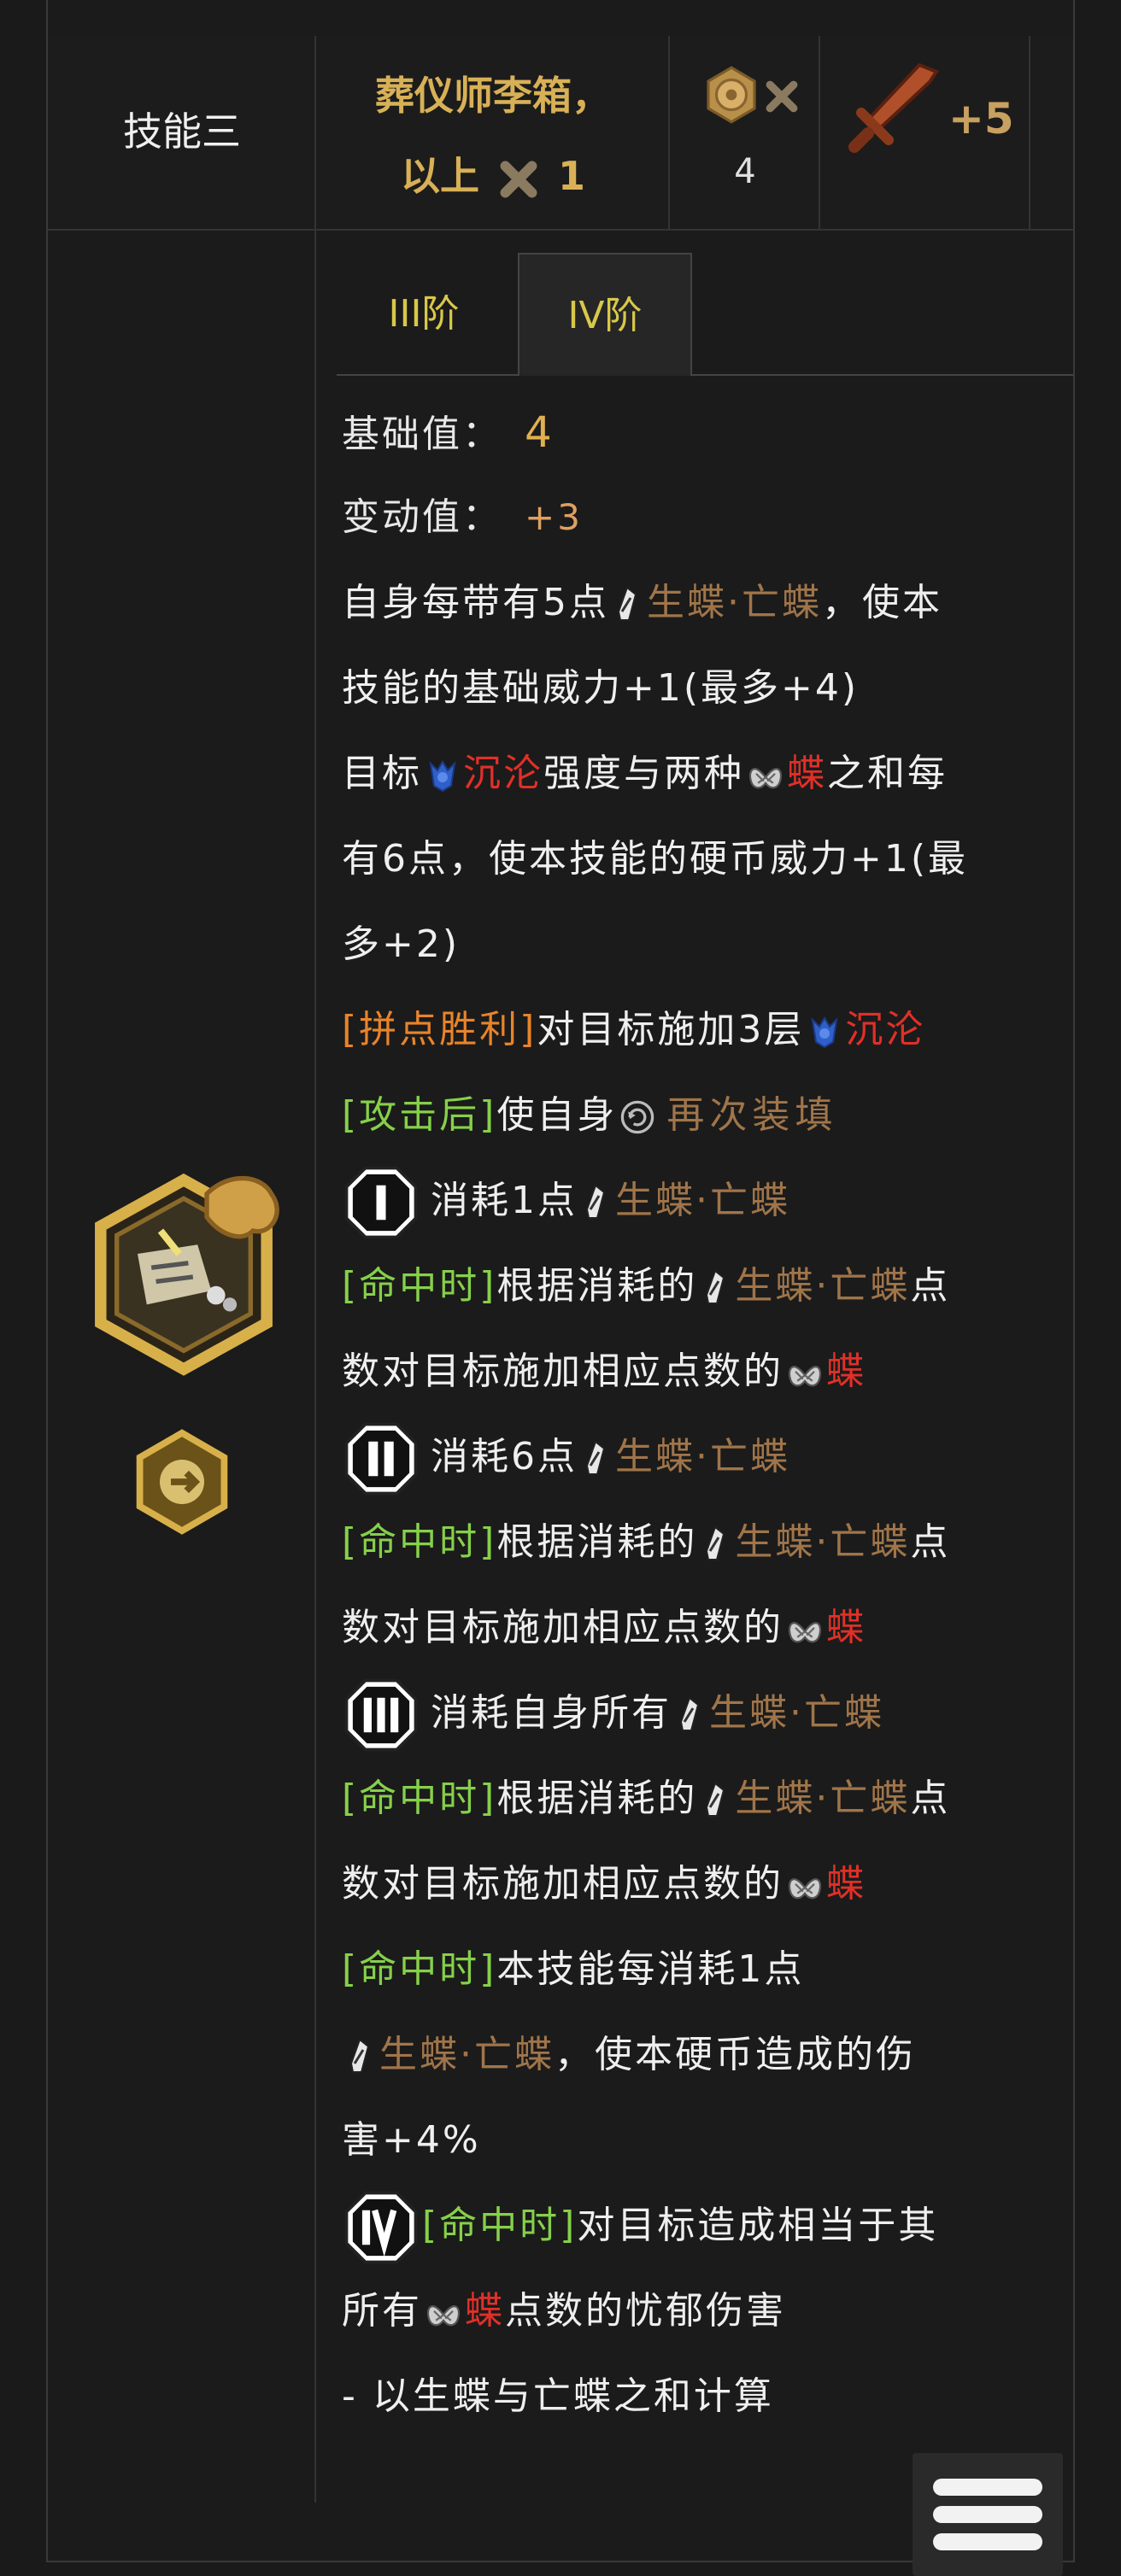 This screenshot has height=2576, width=1121. What do you see at coordinates (671, 1029) in the screenshot?
I see `desc-text: 对目标施加3层` at bounding box center [671, 1029].